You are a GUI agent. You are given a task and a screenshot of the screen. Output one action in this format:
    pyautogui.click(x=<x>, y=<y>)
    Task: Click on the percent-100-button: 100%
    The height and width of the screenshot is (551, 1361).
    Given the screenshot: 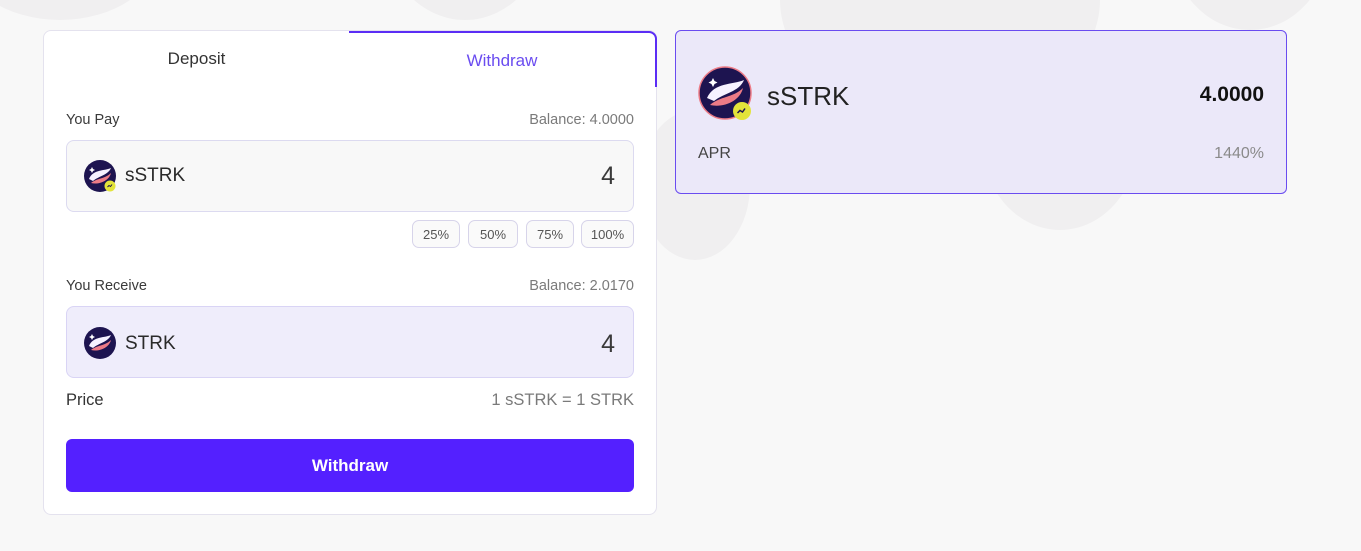 What is the action you would take?
    pyautogui.click(x=607, y=234)
    